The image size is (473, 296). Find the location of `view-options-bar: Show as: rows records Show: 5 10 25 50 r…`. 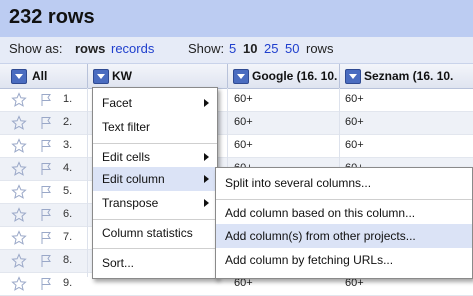

view-options-bar: Show as: rows records Show: 5 10 25 50 r… is located at coordinates (236, 50).